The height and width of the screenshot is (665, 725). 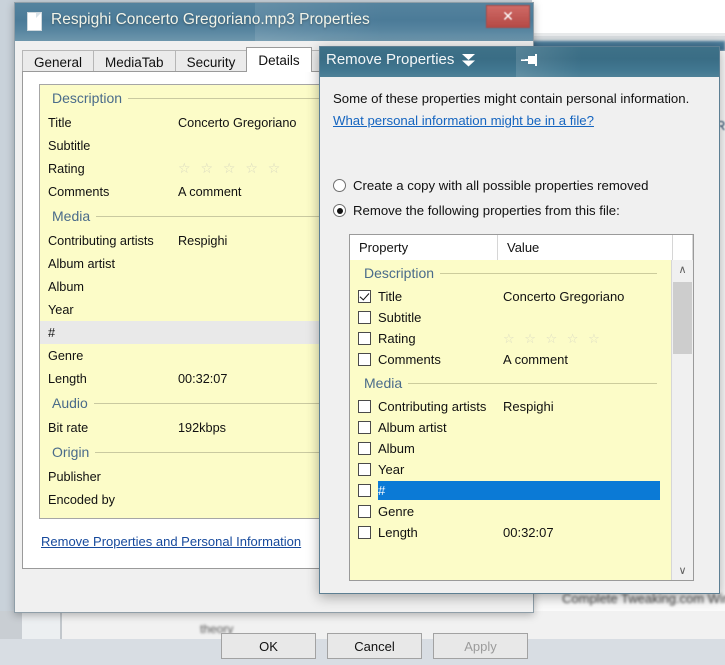 What do you see at coordinates (683, 247) in the screenshot?
I see `column-header-extra` at bounding box center [683, 247].